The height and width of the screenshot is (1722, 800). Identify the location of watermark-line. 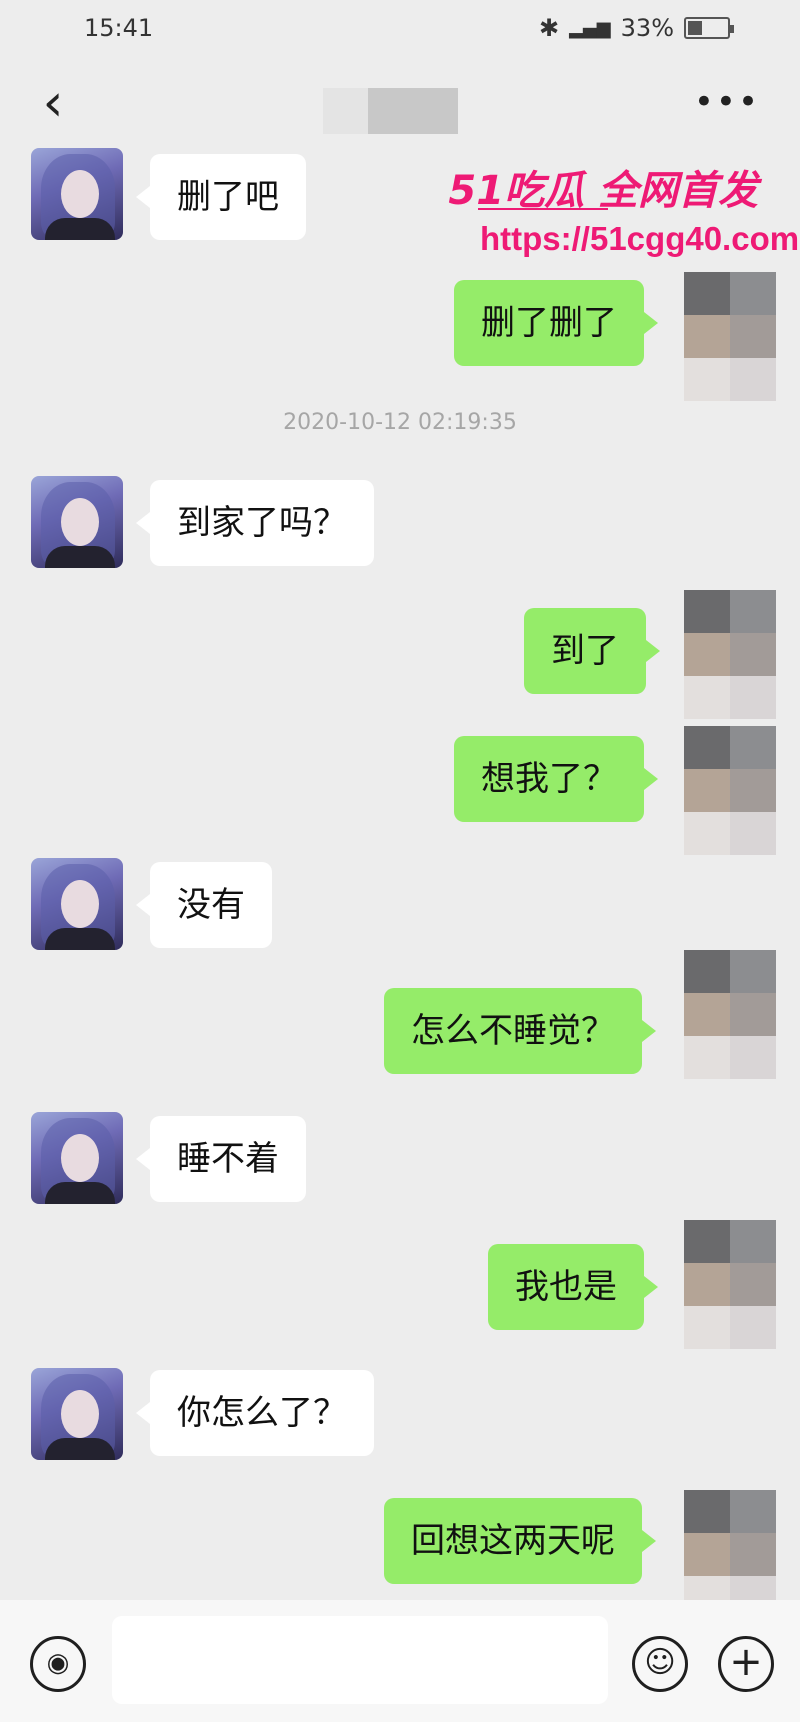
(543, 209).